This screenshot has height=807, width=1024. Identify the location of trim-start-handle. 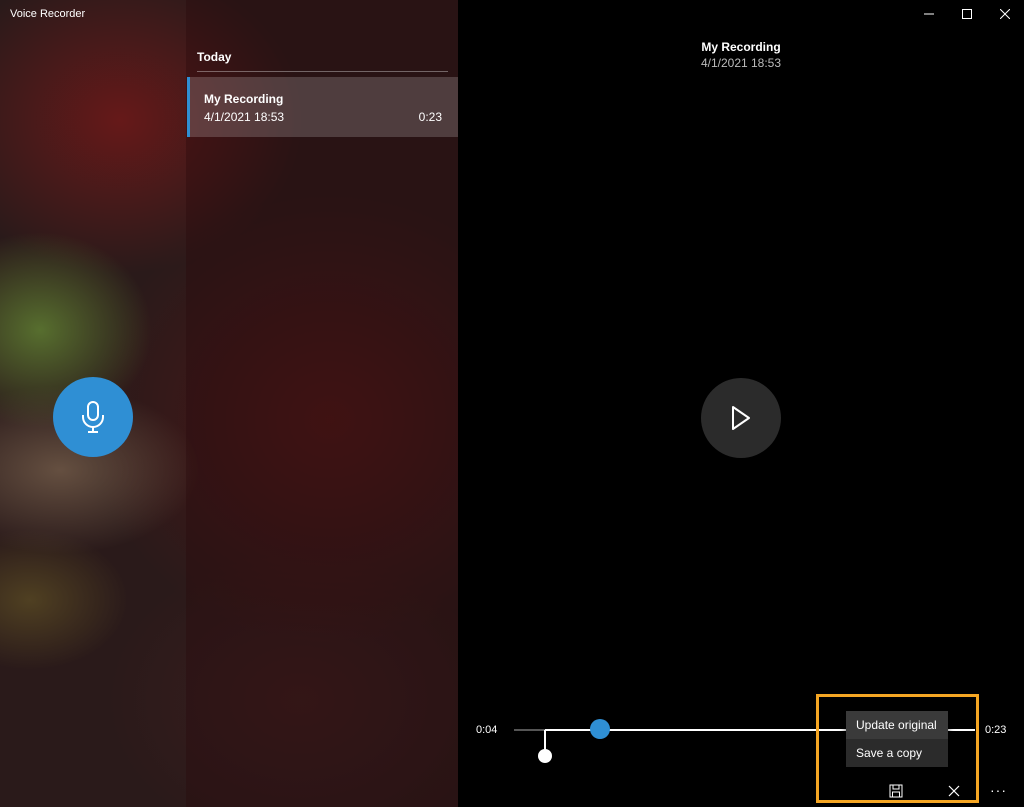
(545, 756).